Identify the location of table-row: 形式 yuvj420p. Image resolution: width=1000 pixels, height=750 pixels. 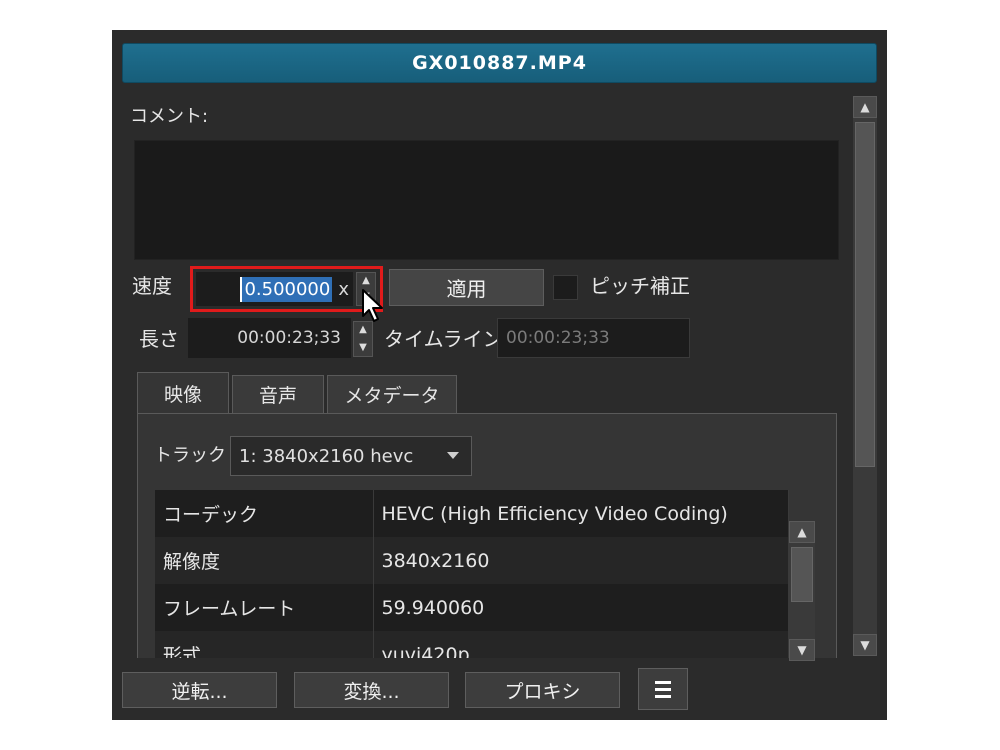
(472, 644).